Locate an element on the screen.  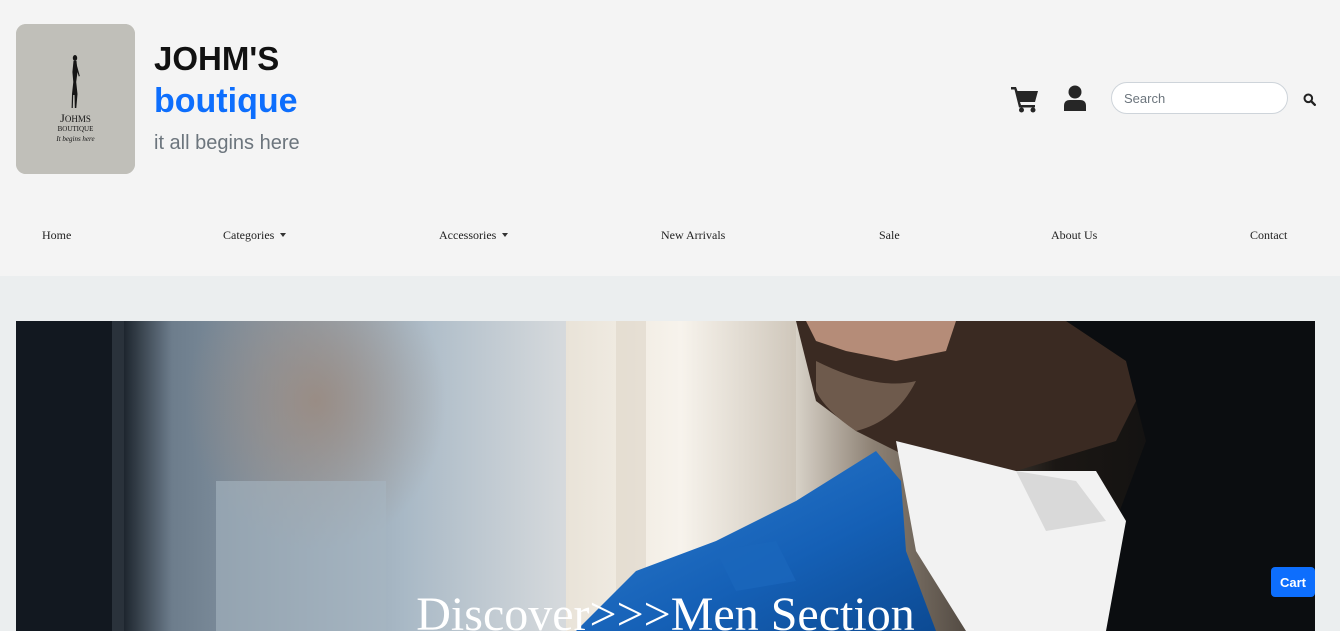
svg-text: JOHMS is located at coordinates (75, 118).